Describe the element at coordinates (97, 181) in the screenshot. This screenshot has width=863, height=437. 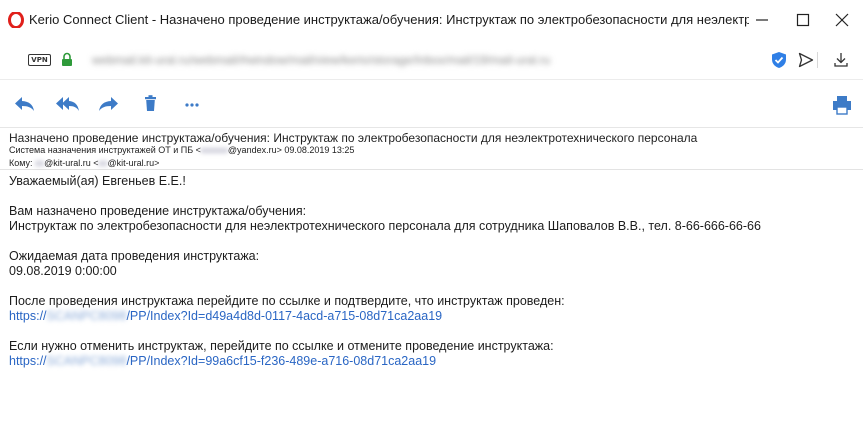
I see `body-greeting: Уважаемый(ая) Евгеньев Е.Е.!` at that location.